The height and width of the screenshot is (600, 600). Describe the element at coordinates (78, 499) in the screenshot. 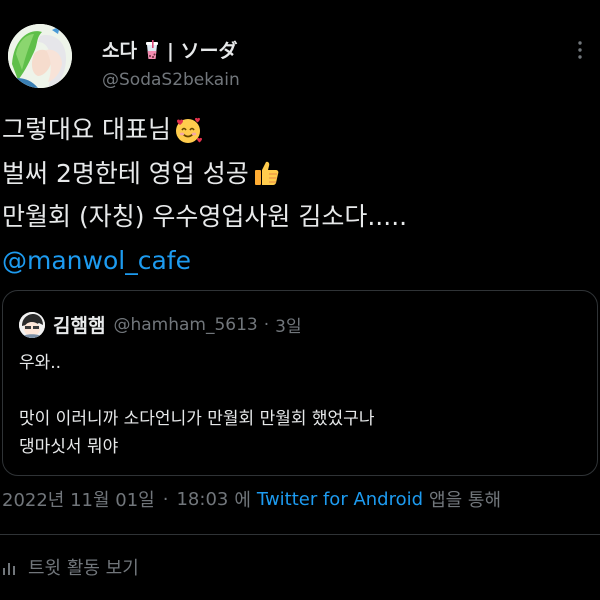

I see `tweet-date: 2022년 11월 01일` at that location.